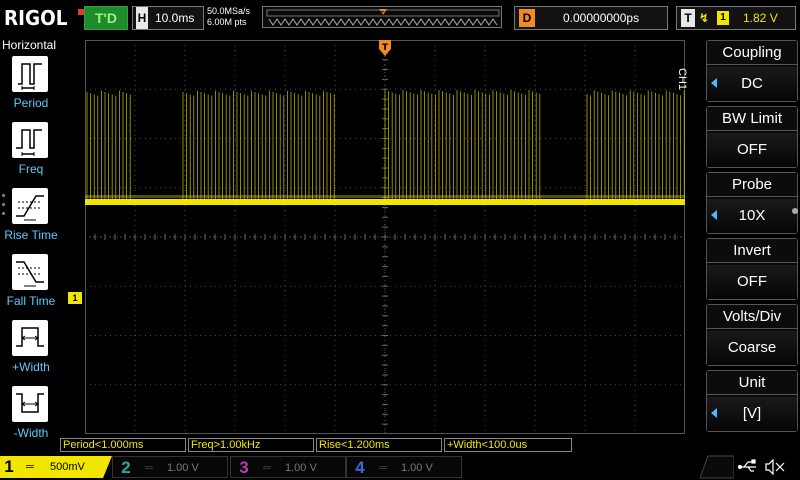  I want to click on rise-time-label: Rise Time, so click(31, 235).